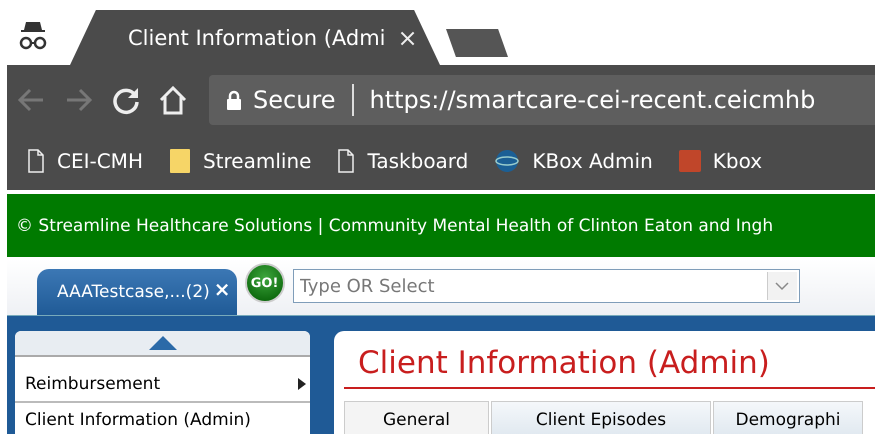 The width and height of the screenshot is (875, 434). I want to click on browser-tab: Client Information (Admi ×, so click(255, 37).